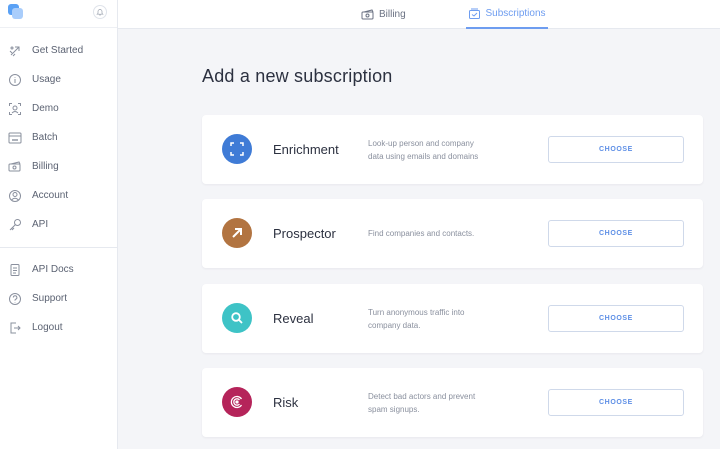 The width and height of the screenshot is (720, 449). I want to click on sidebar-item-get-started: Get Started, so click(58, 50).